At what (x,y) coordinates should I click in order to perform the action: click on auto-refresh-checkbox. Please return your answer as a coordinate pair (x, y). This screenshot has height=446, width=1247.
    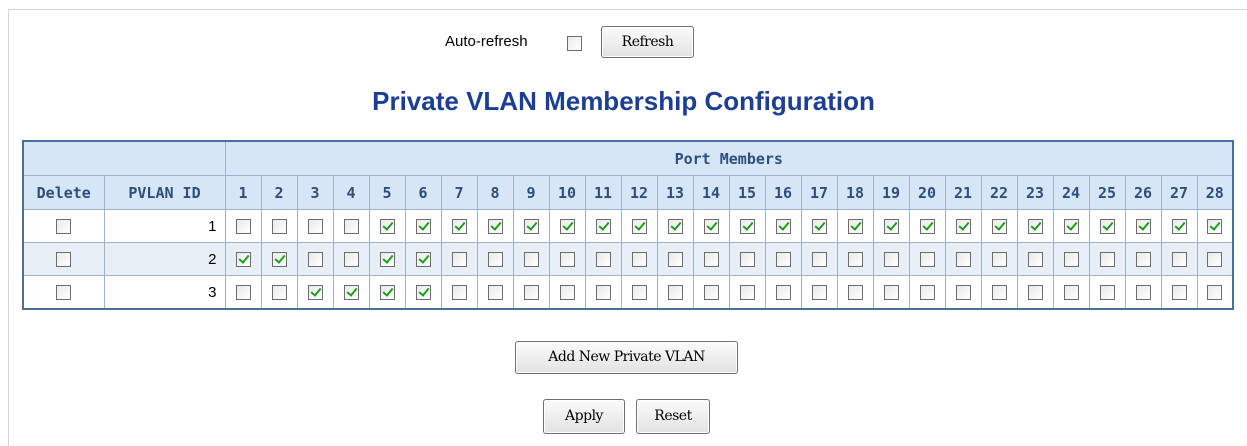
    Looking at the image, I should click on (574, 43).